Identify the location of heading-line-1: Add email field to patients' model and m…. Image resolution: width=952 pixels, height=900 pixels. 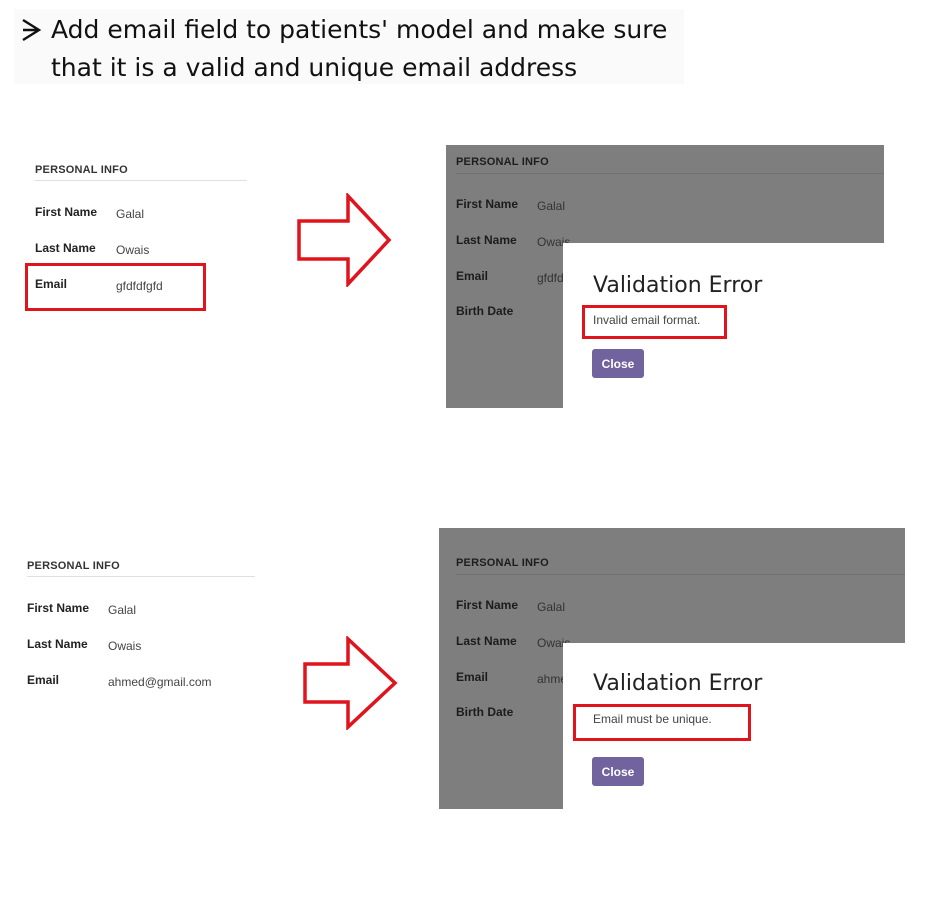
(359, 29).